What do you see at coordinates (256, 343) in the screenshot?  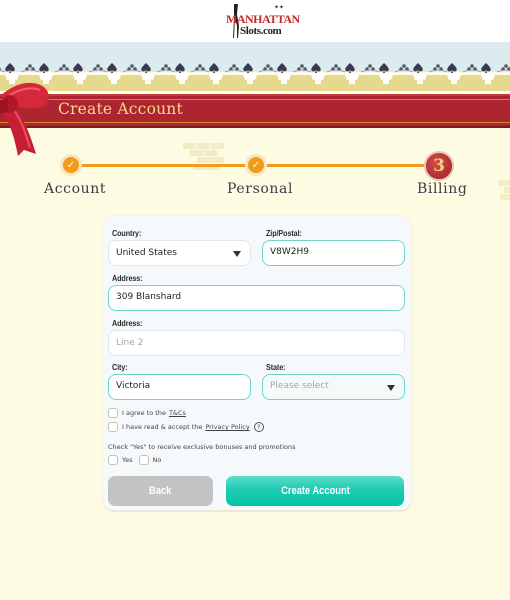 I see `address-line2-input: Line 2` at bounding box center [256, 343].